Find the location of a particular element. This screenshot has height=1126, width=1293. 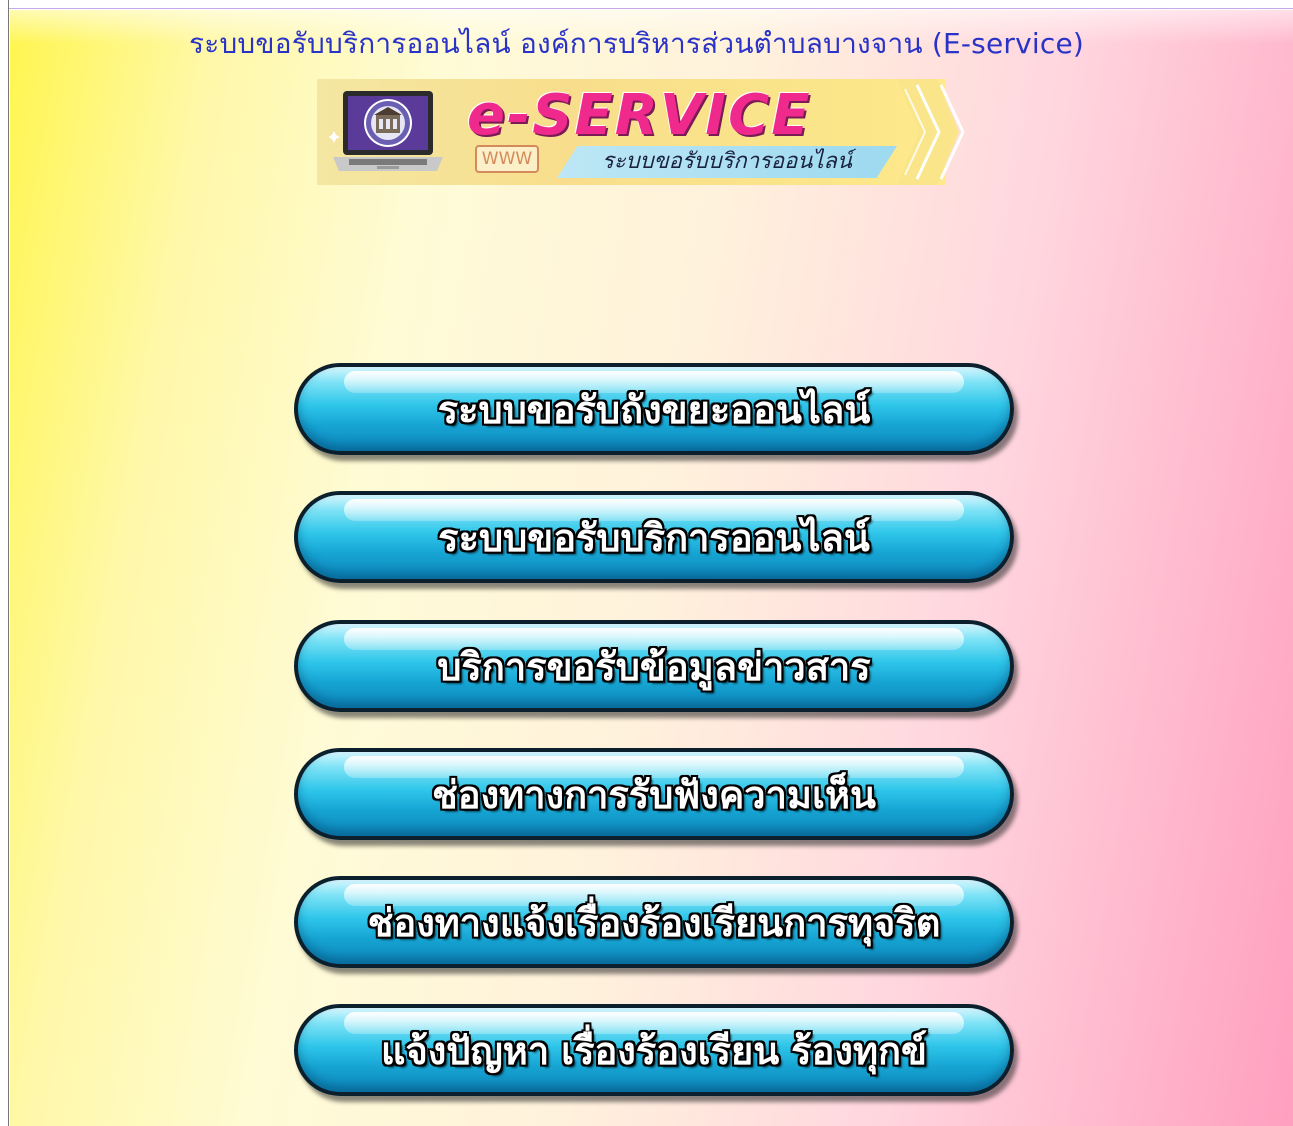

menu-button-label: ระบบขอรับบริการออนไลน์ is located at coordinates (654, 537).